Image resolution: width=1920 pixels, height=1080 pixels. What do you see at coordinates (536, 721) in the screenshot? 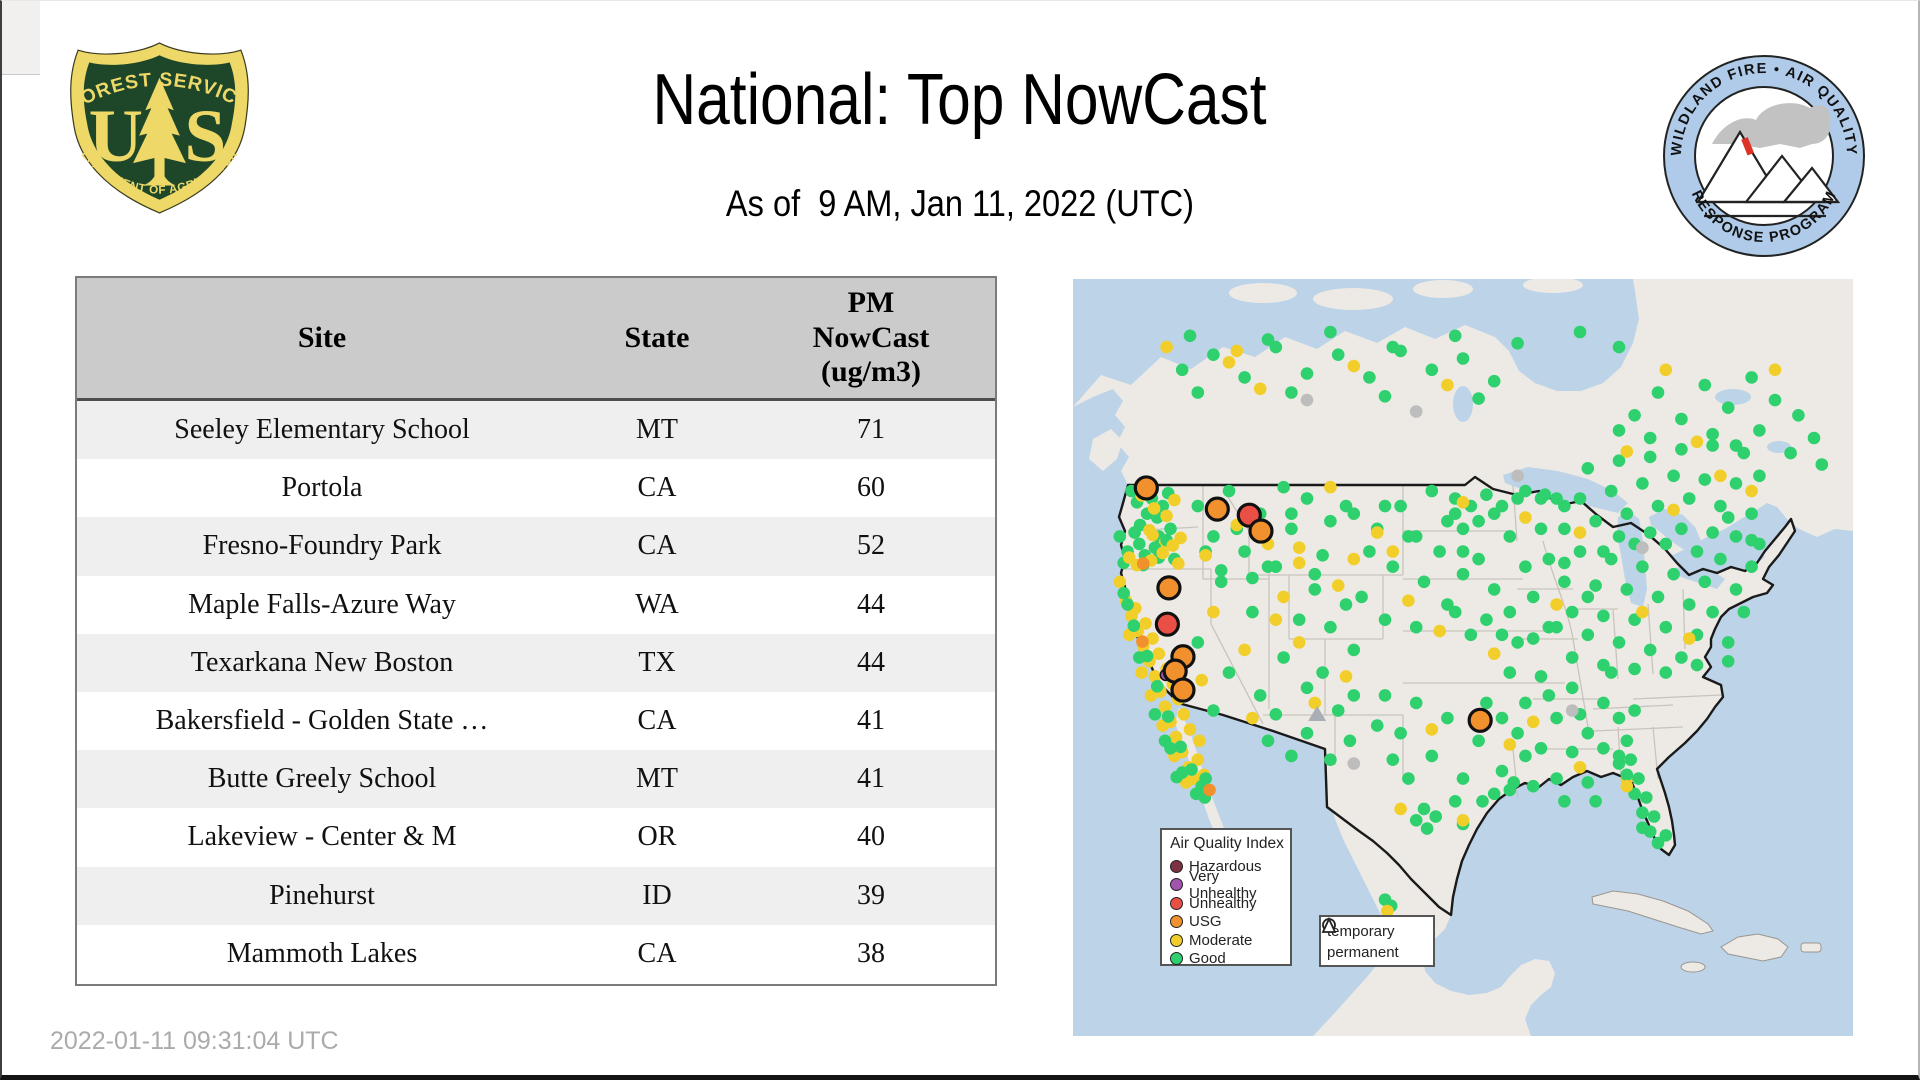
I see `table-row: Bakersfield - Golden State … CA 41` at bounding box center [536, 721].